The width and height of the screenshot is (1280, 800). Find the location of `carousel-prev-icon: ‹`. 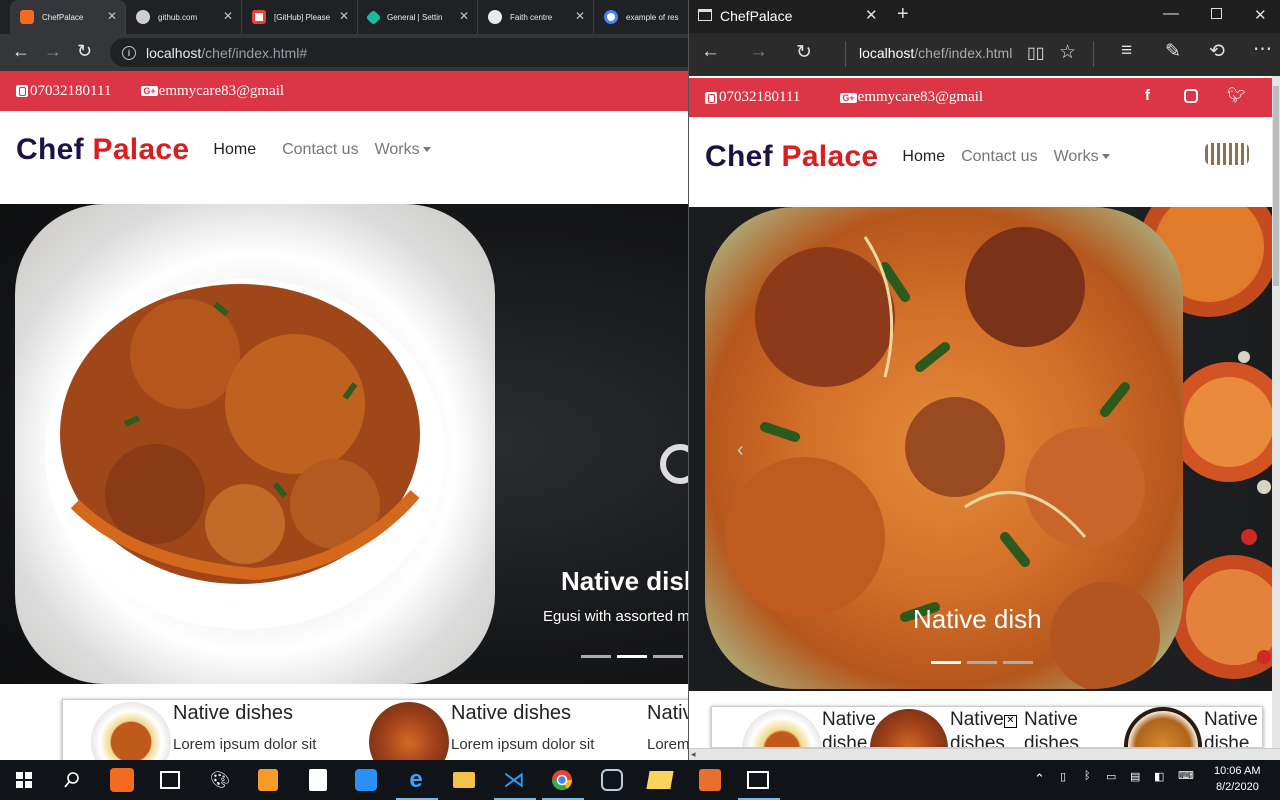

carousel-prev-icon: ‹ is located at coordinates (740, 450).